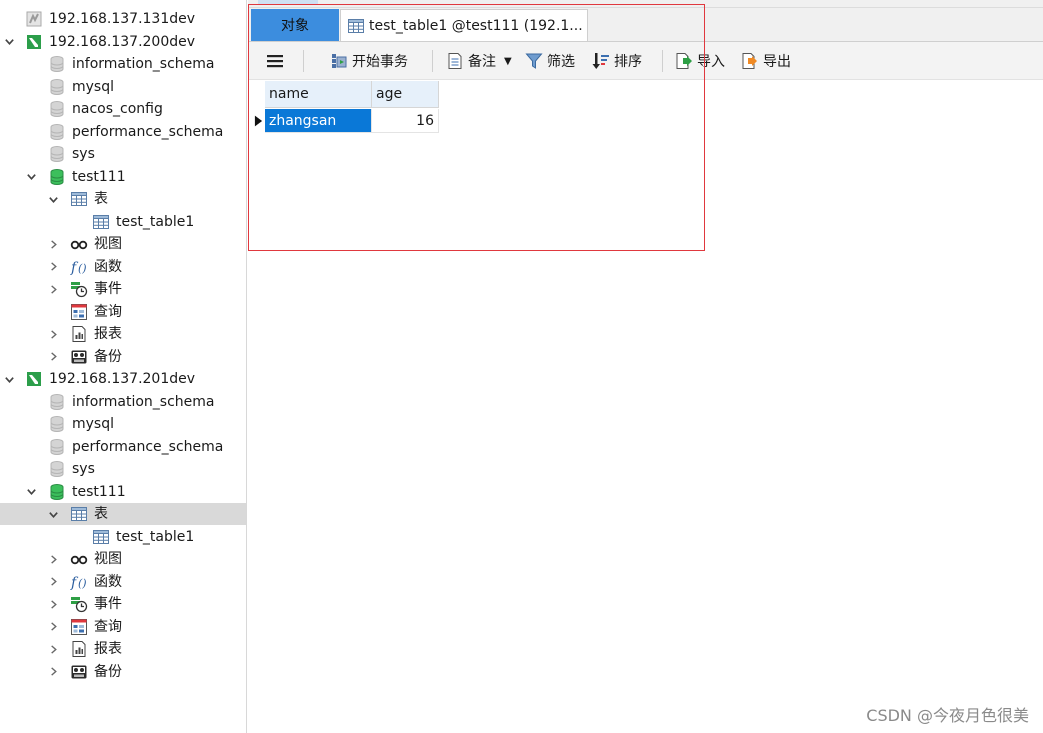  I want to click on import-button: 导入, so click(700, 61).